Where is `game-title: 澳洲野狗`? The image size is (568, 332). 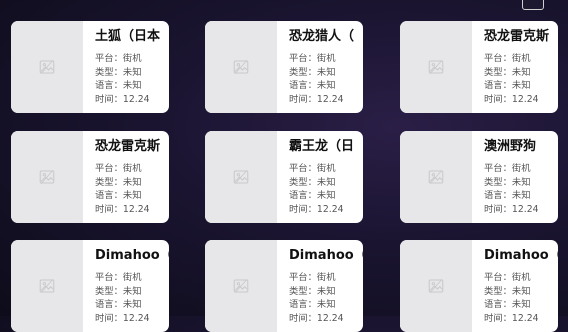
game-title: 澳洲野狗 is located at coordinates (510, 146).